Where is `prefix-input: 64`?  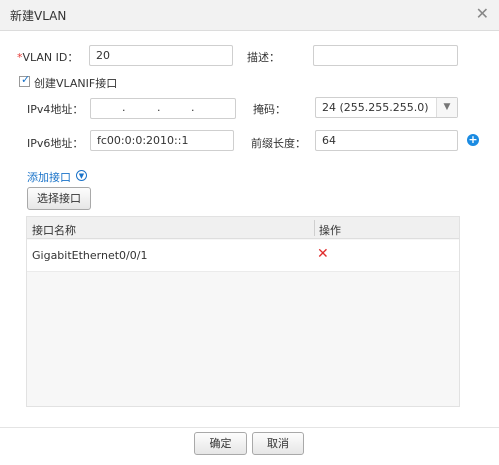
prefix-input: 64 is located at coordinates (386, 140).